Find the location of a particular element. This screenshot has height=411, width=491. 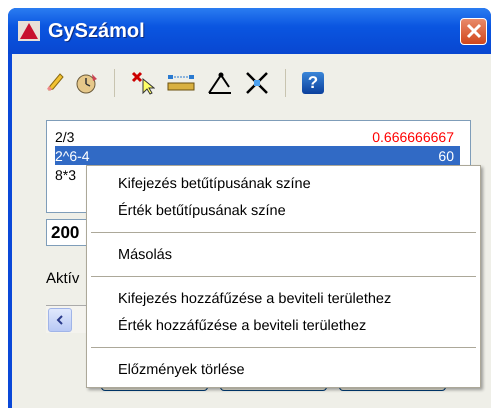

scroll-left-button is located at coordinates (60, 320).